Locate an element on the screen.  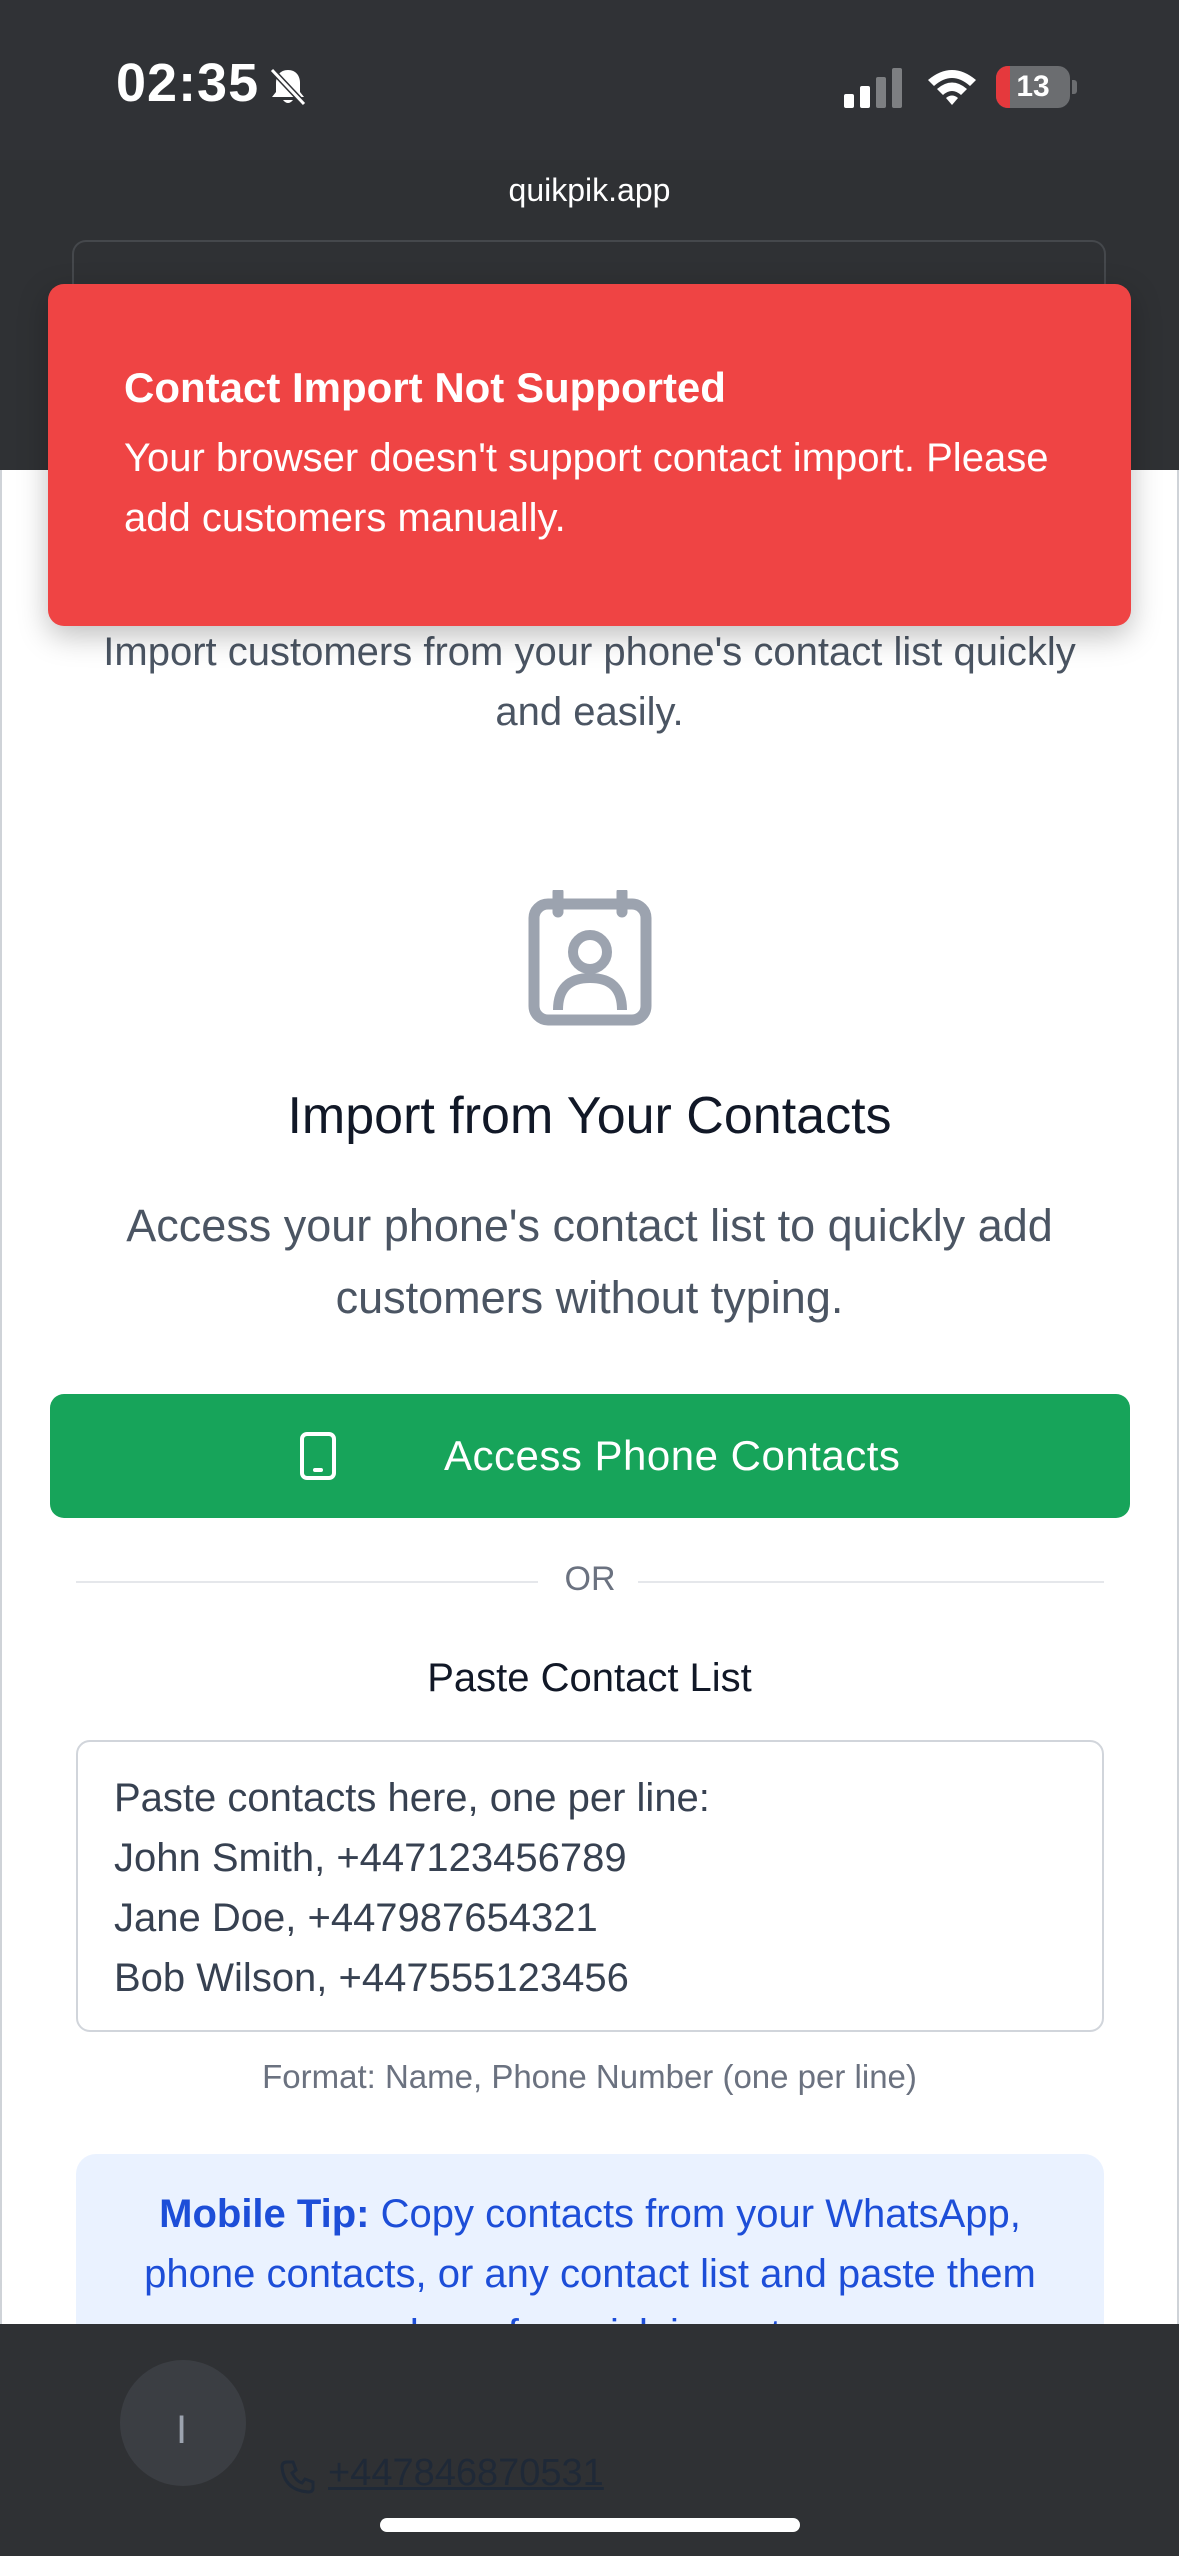
smartphone-icon is located at coordinates (318, 1456).